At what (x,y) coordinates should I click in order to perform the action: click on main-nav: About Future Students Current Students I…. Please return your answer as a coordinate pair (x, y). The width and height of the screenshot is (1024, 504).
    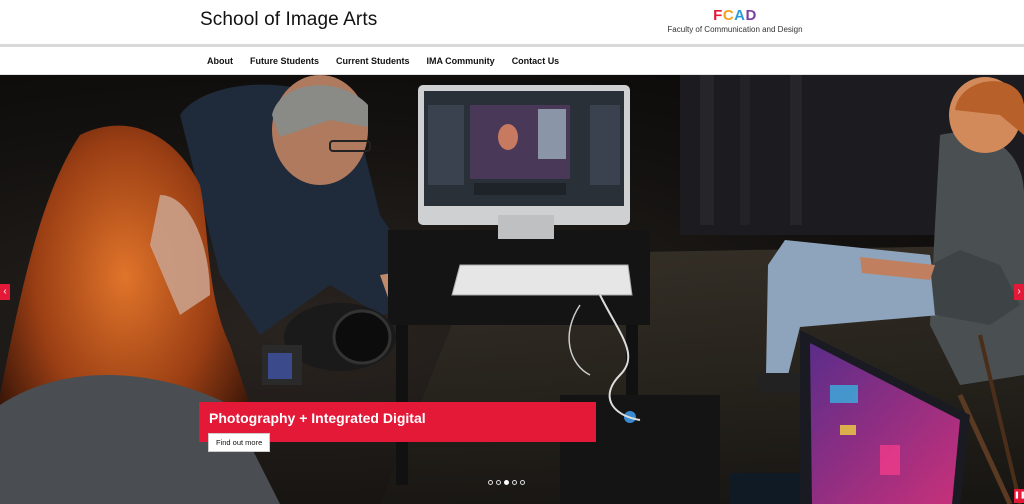
    Looking at the image, I should click on (512, 61).